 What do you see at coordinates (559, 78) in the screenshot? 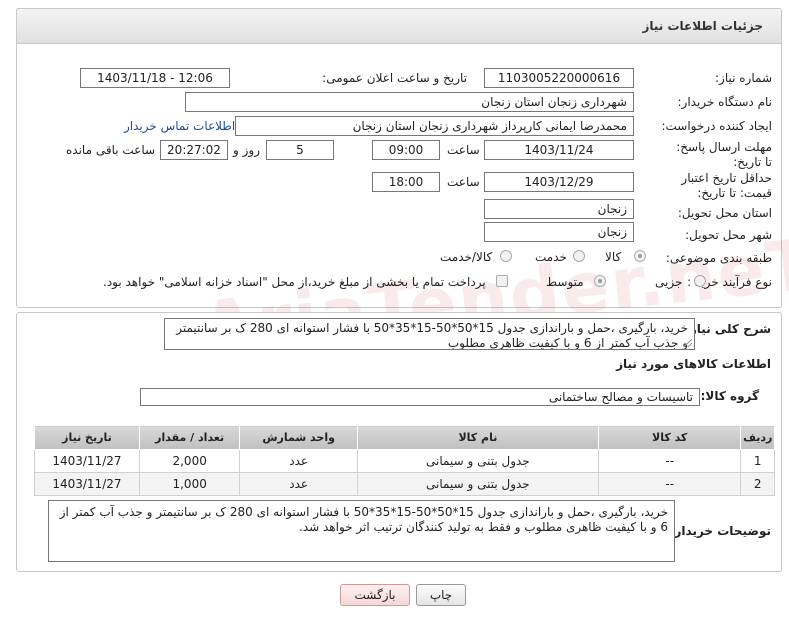
I see `need-number-field: 1103005220000616` at bounding box center [559, 78].